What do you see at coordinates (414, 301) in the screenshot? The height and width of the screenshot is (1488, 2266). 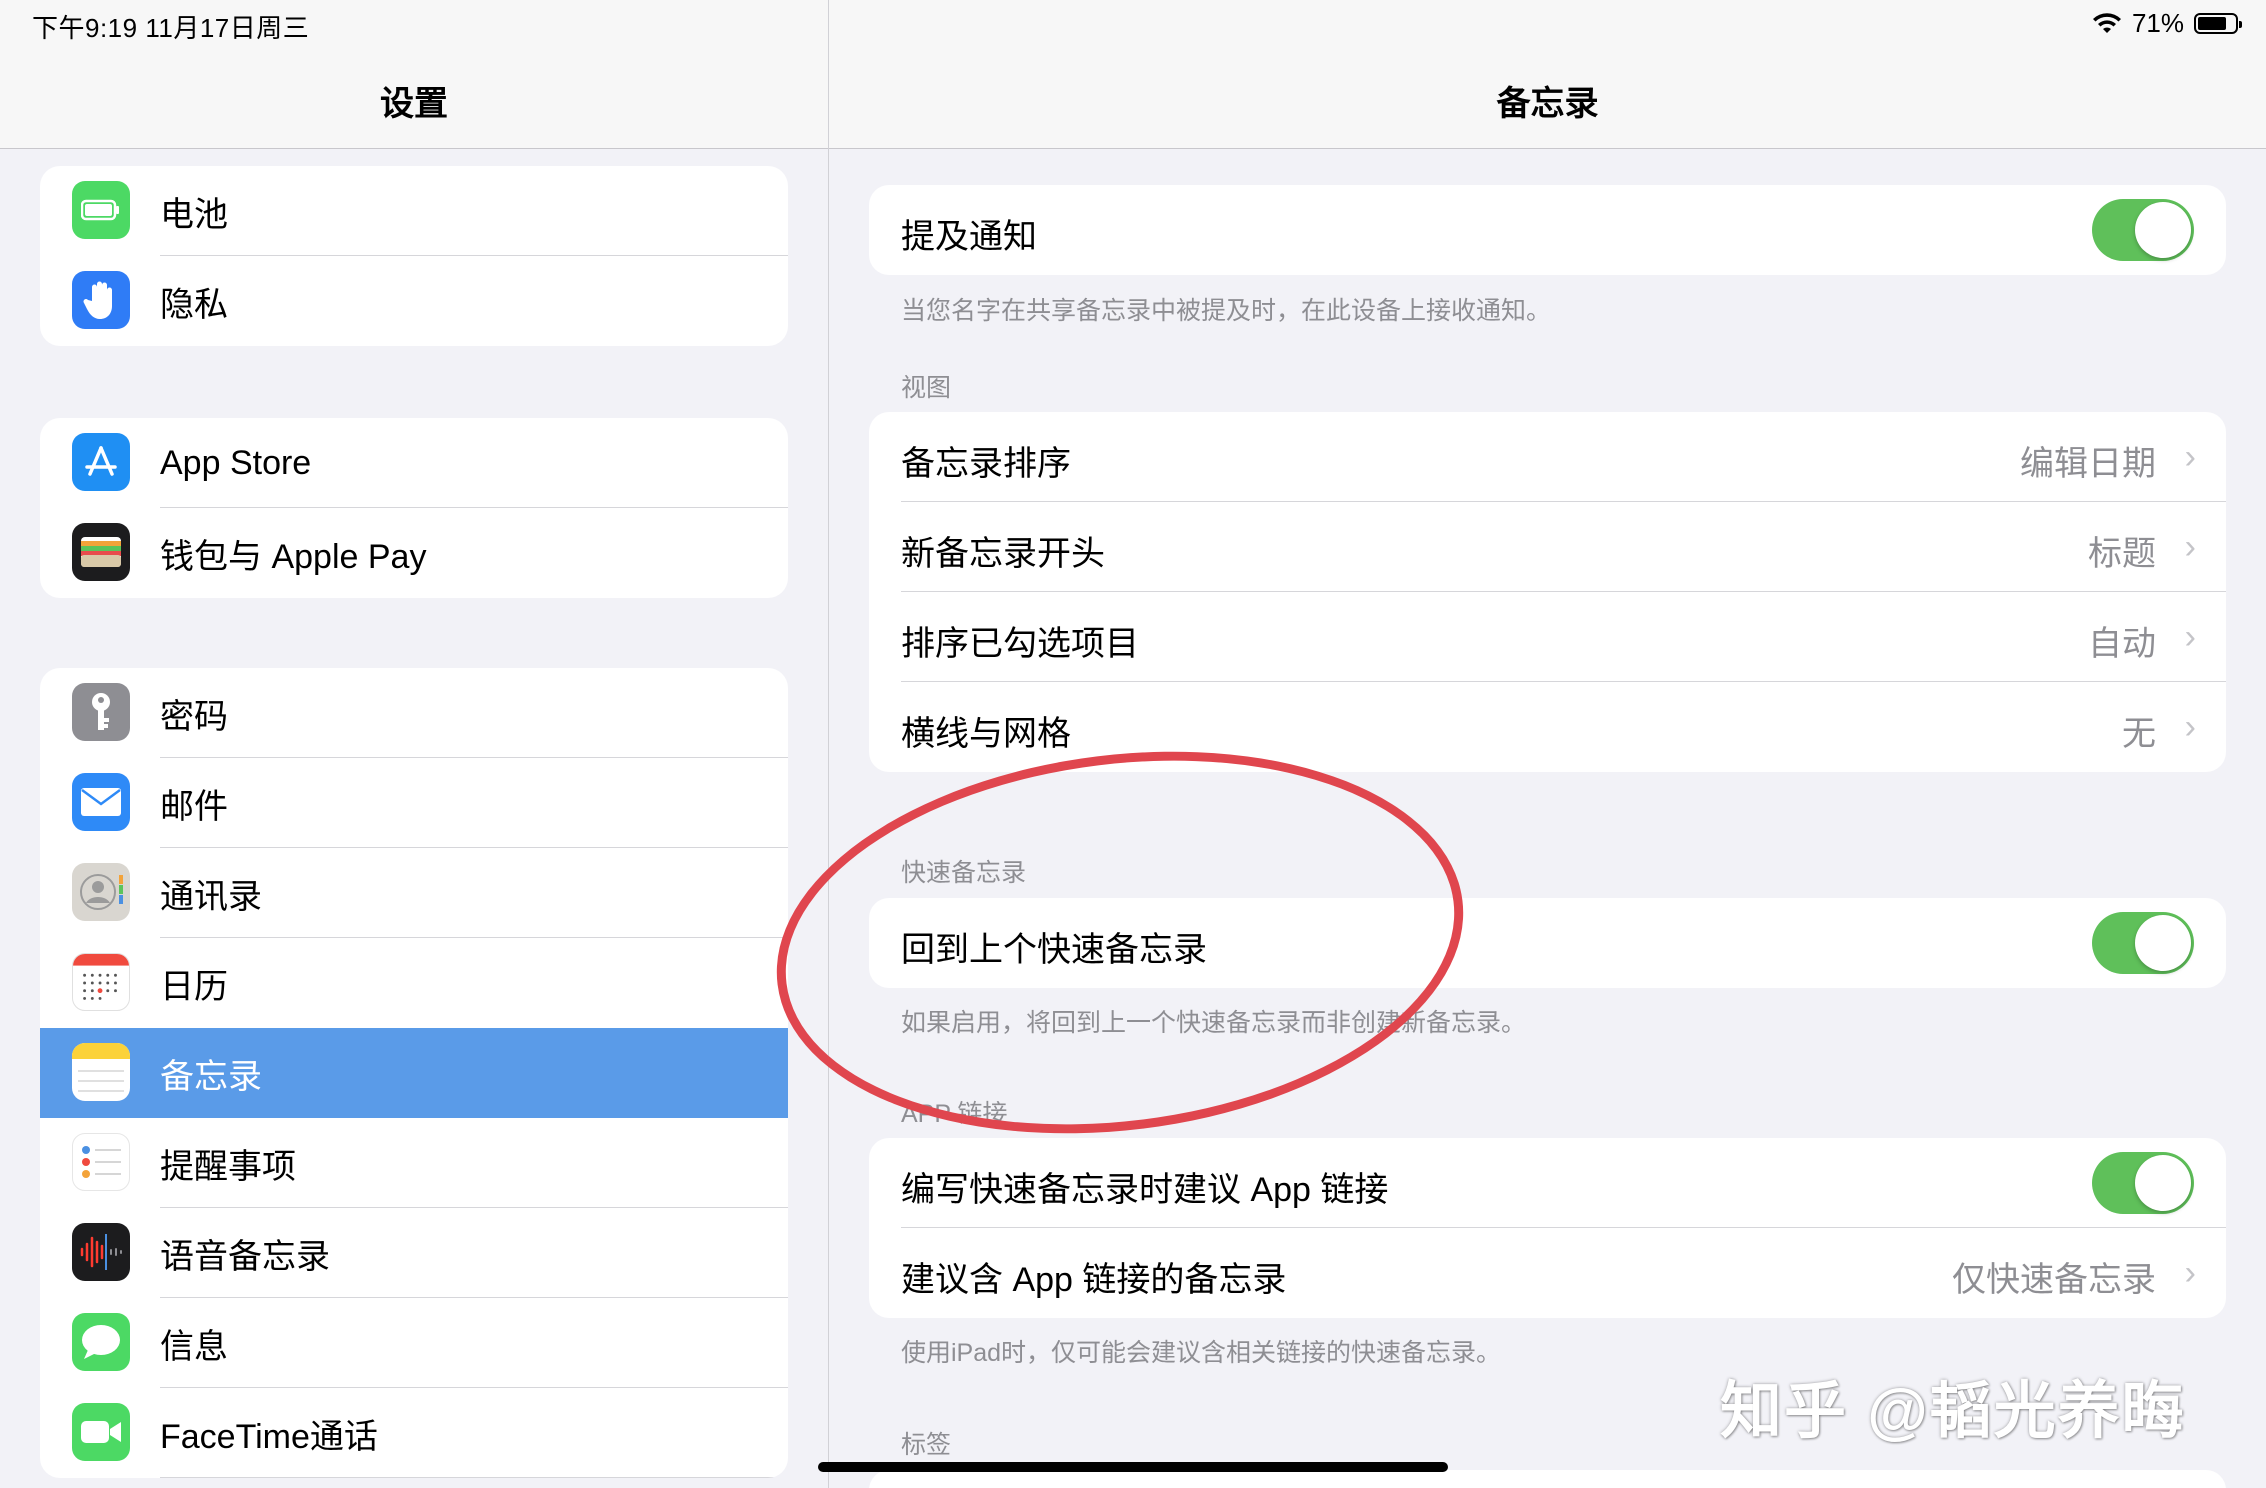 I see `sidebar-item-privacy: 隐私` at bounding box center [414, 301].